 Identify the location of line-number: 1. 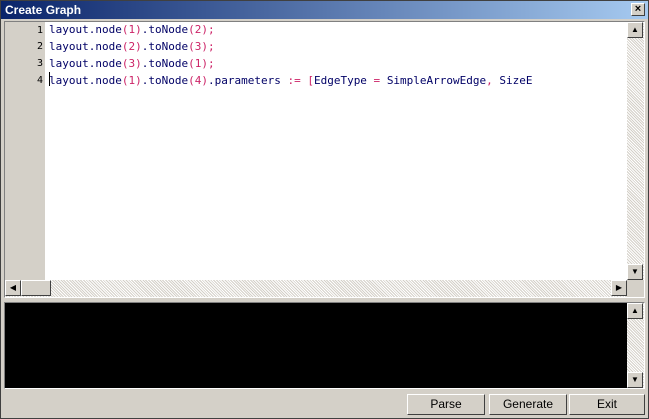
(39, 30).